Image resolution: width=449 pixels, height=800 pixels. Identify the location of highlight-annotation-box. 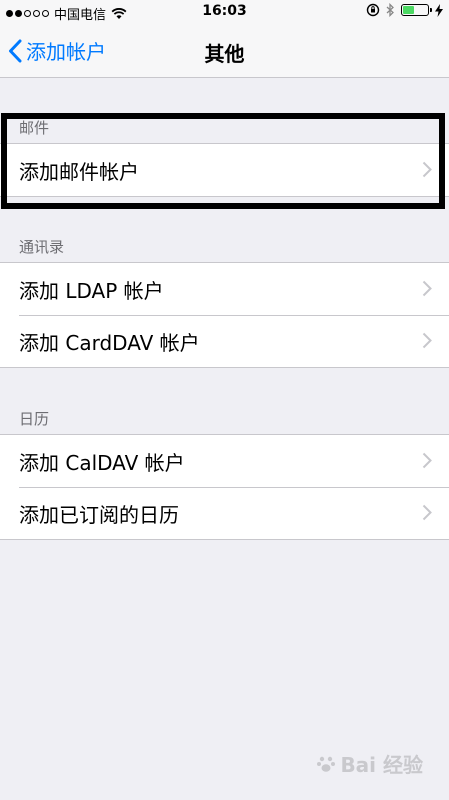
(223, 161).